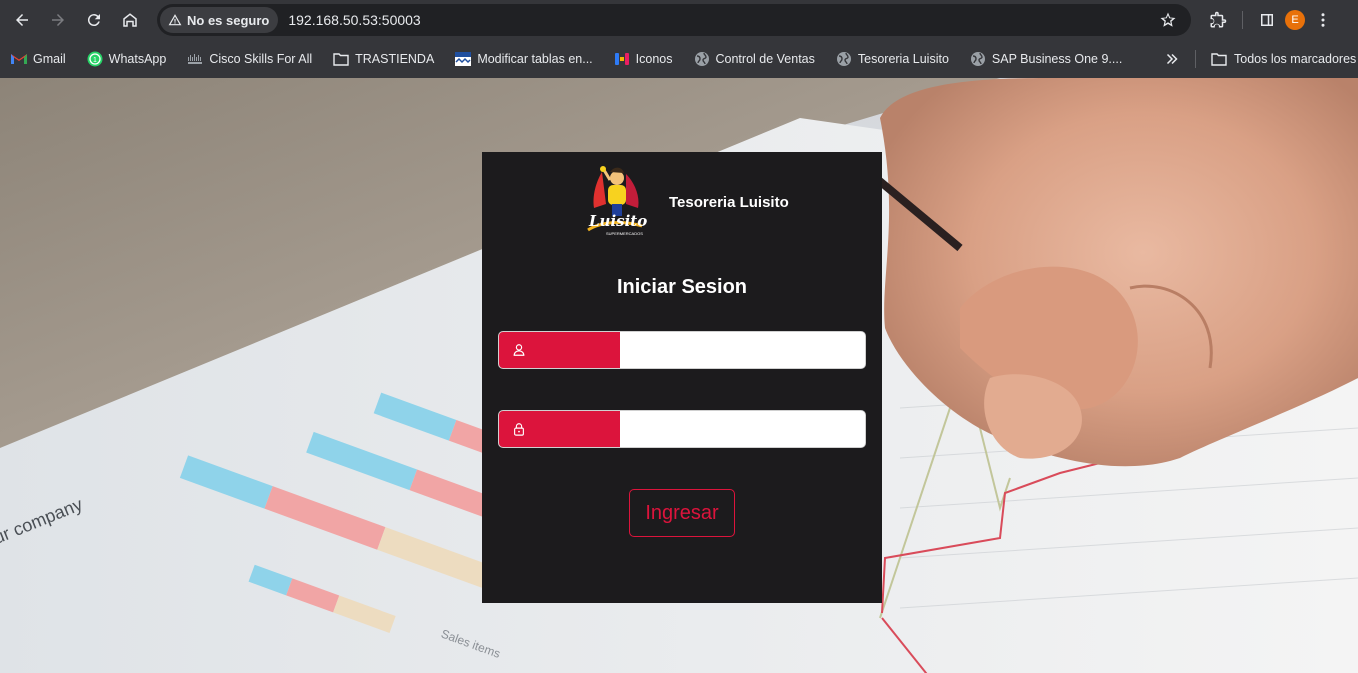 The image size is (1358, 673). I want to click on bookmark-control-ventas: Control de Ventas, so click(754, 59).